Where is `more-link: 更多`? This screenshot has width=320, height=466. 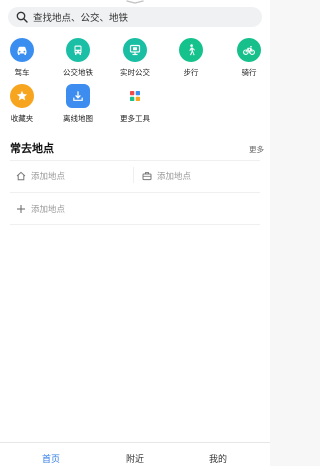
more-link: 更多 is located at coordinates (256, 149).